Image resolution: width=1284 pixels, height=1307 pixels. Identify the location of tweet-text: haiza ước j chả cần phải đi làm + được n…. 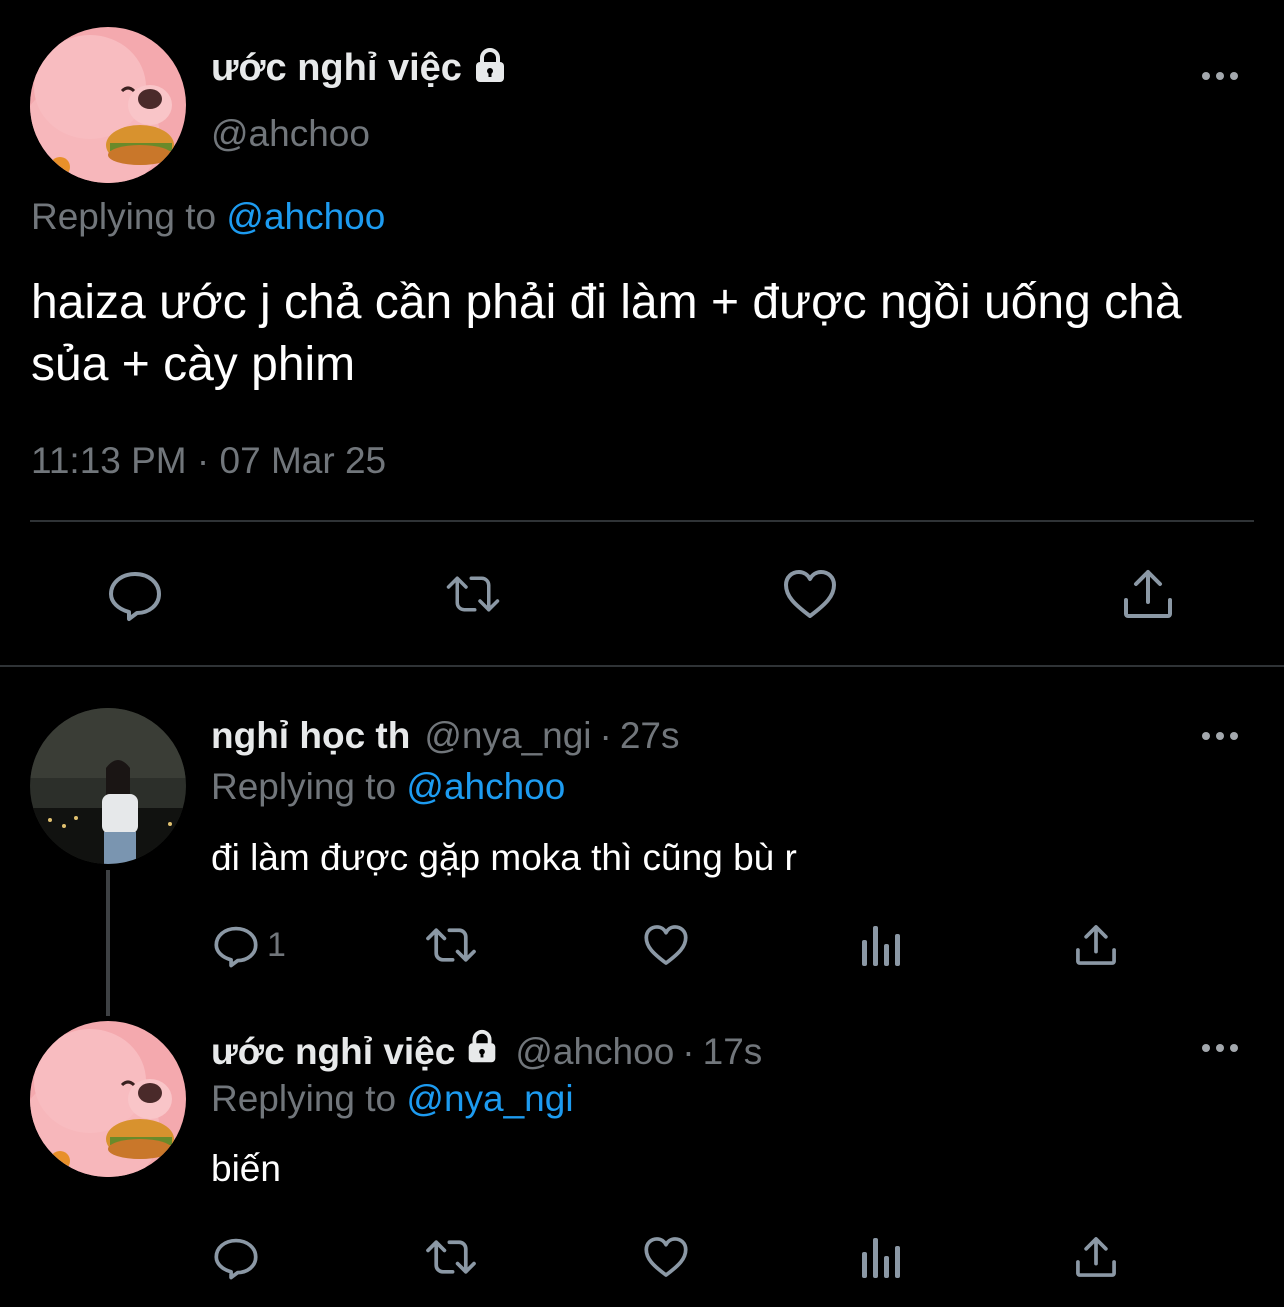
(606, 333).